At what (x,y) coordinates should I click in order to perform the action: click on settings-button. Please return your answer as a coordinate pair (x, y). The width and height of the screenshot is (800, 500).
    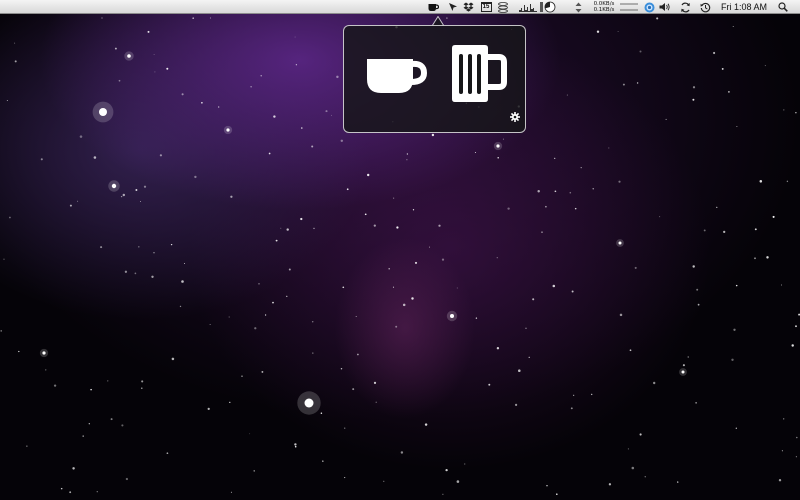
    Looking at the image, I should click on (515, 118).